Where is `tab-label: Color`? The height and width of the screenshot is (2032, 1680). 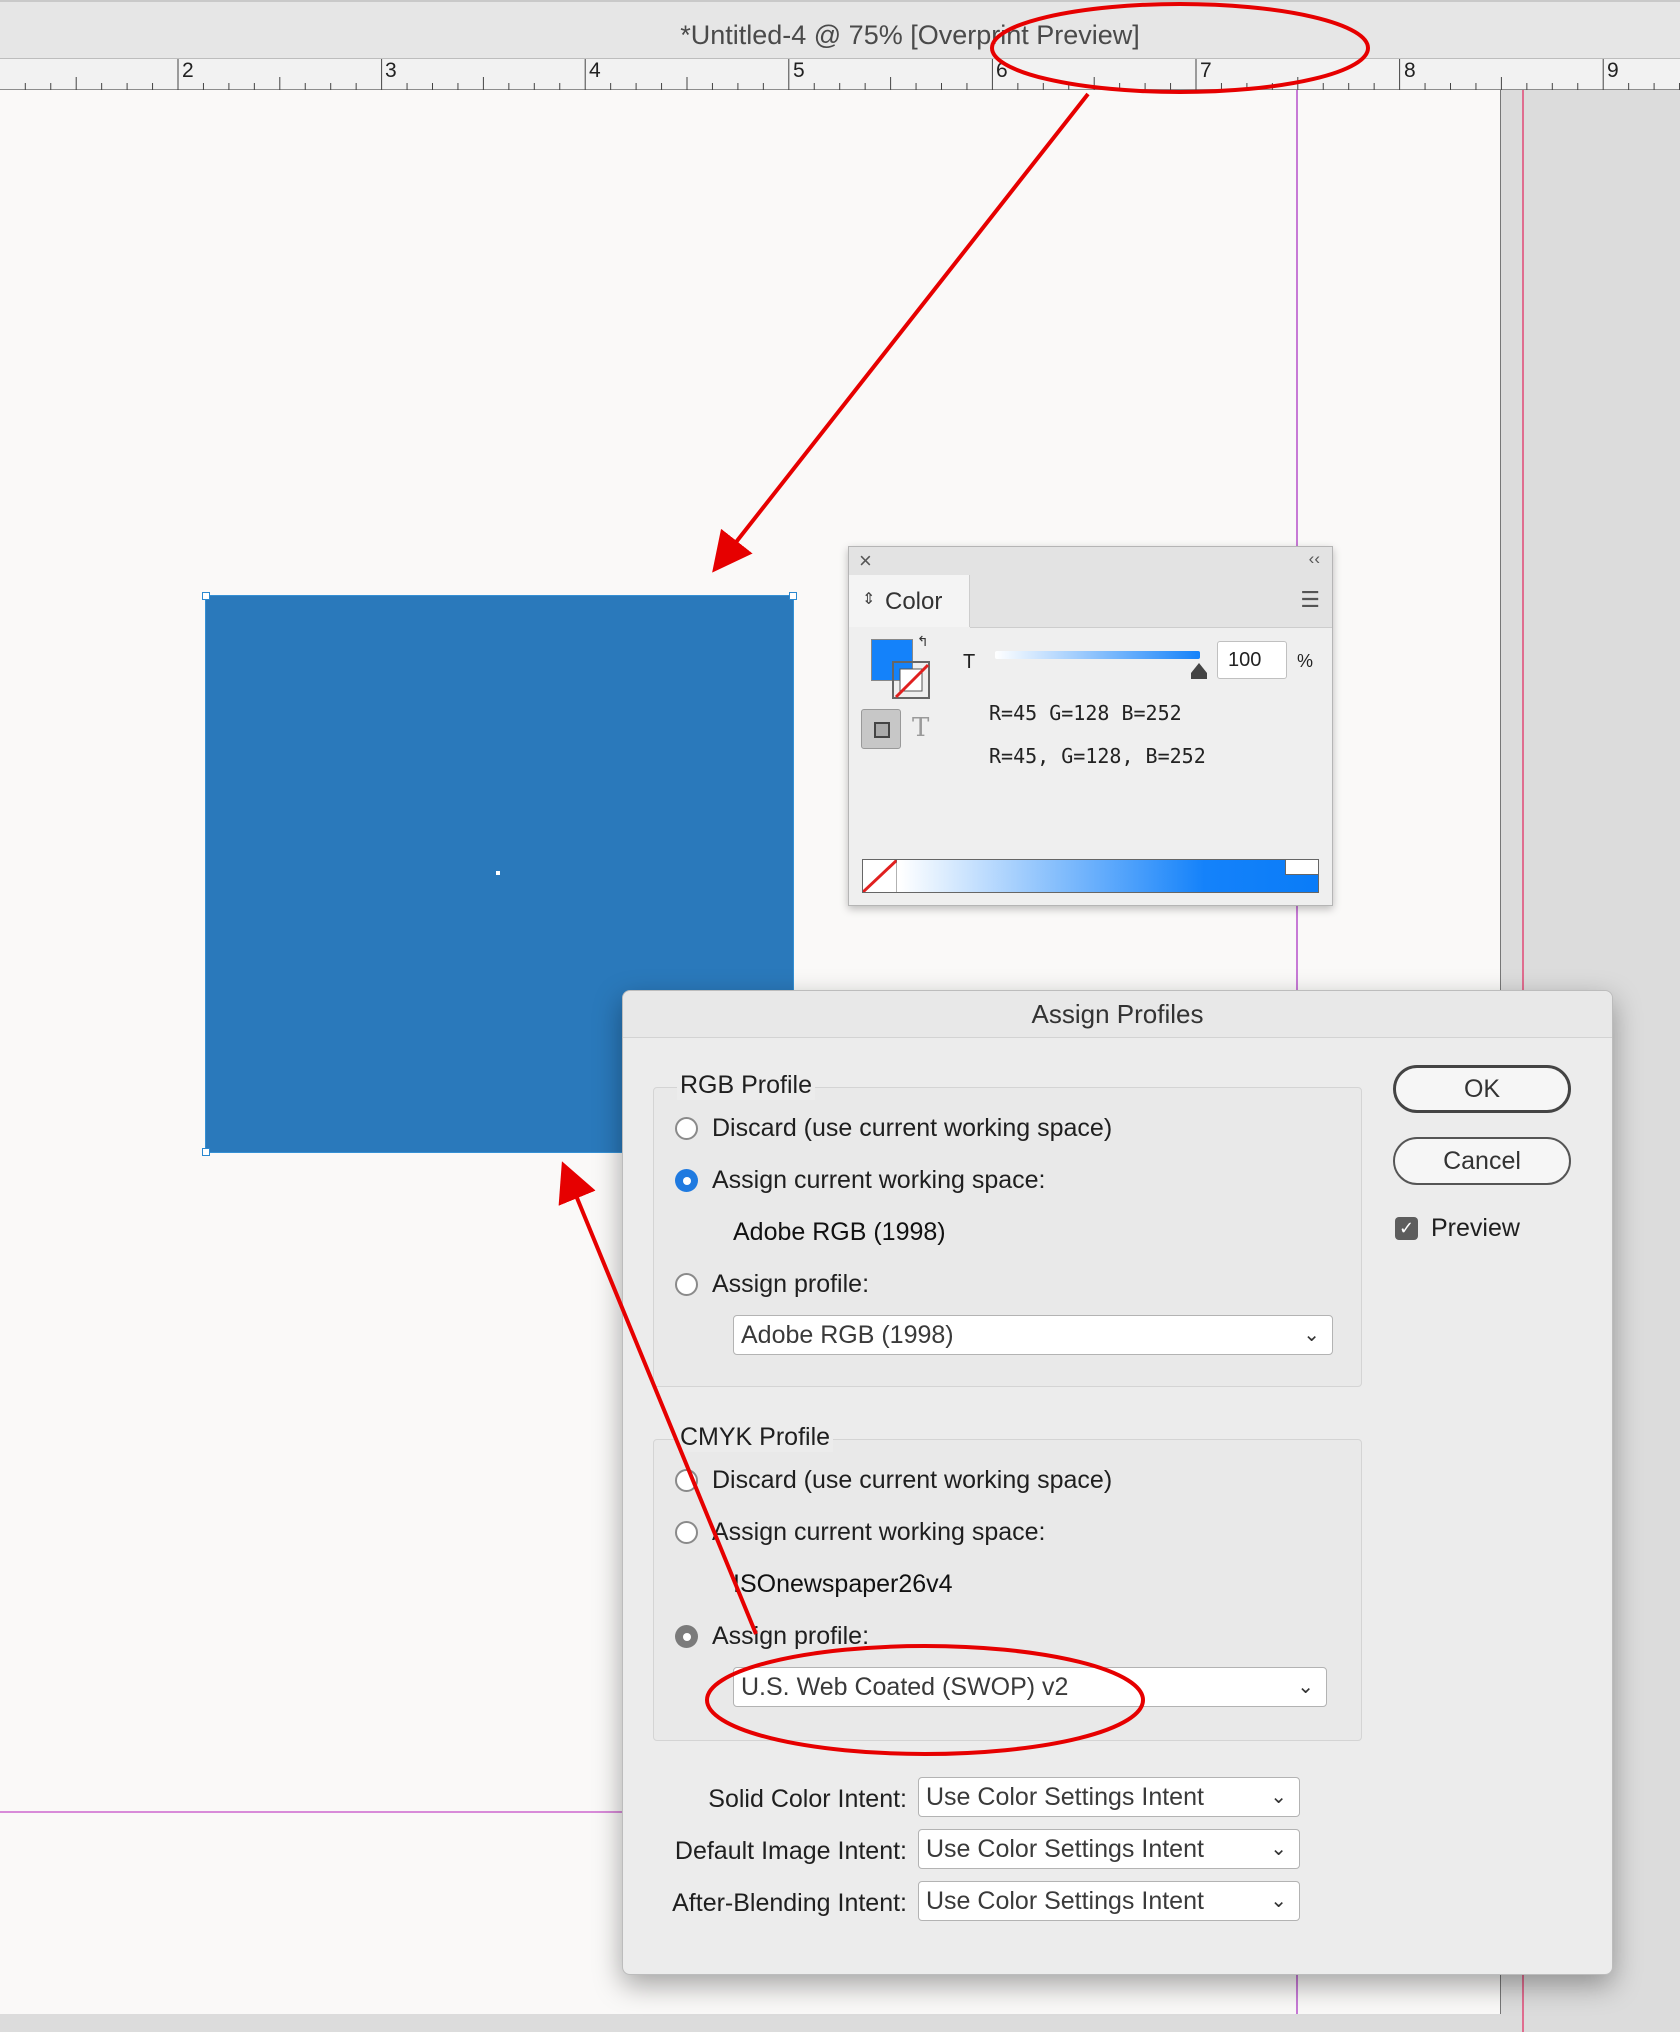 tab-label: Color is located at coordinates (914, 601).